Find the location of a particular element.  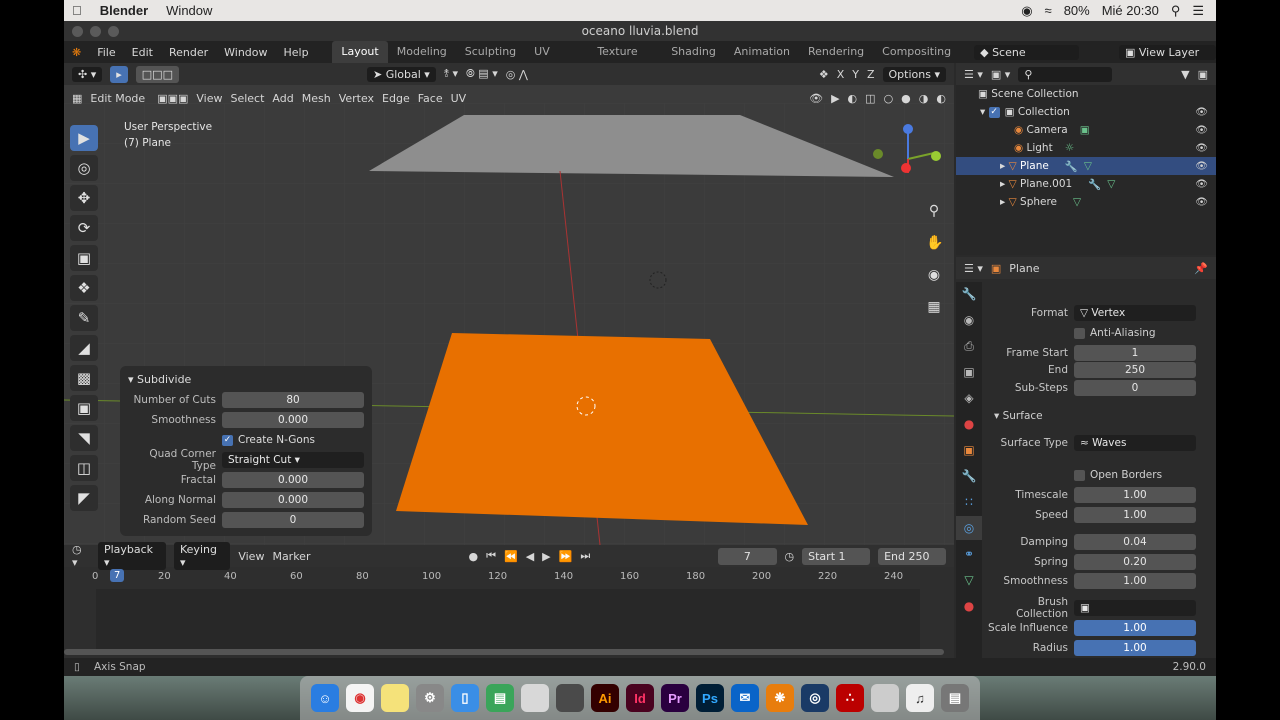

ortho-grid-icon: ▦ is located at coordinates (934, 307).